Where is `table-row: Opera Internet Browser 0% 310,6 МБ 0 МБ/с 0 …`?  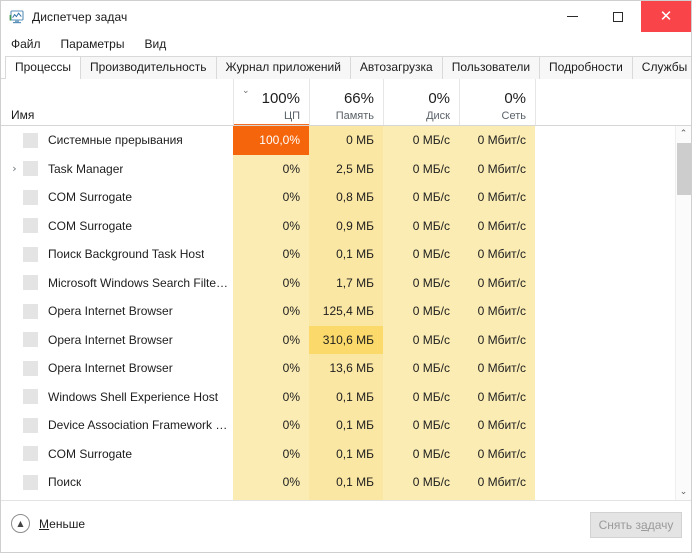 table-row: Opera Internet Browser 0% 310,6 МБ 0 МБ/с 0 … is located at coordinates (346, 339).